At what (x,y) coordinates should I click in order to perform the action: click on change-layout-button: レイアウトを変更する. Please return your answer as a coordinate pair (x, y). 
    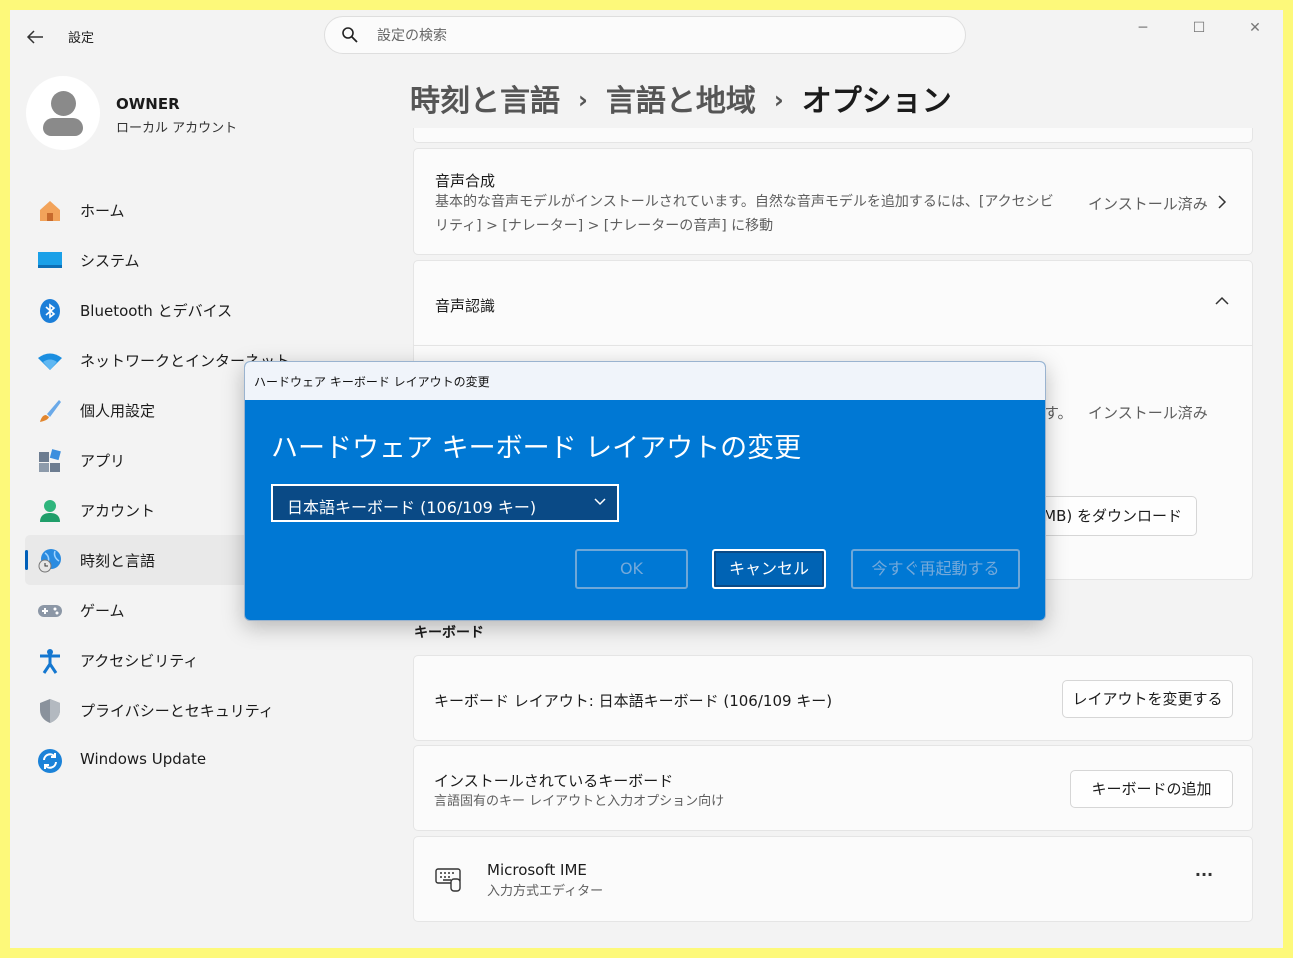
    Looking at the image, I should click on (1147, 699).